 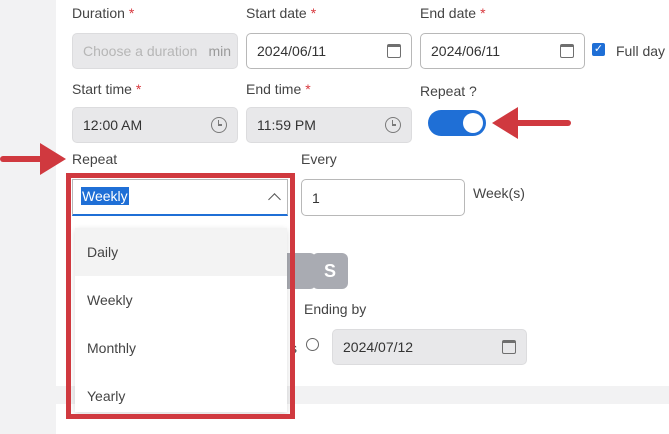 What do you see at coordinates (429, 347) in the screenshot?
I see `ending-by-date-field: 2024/07/12` at bounding box center [429, 347].